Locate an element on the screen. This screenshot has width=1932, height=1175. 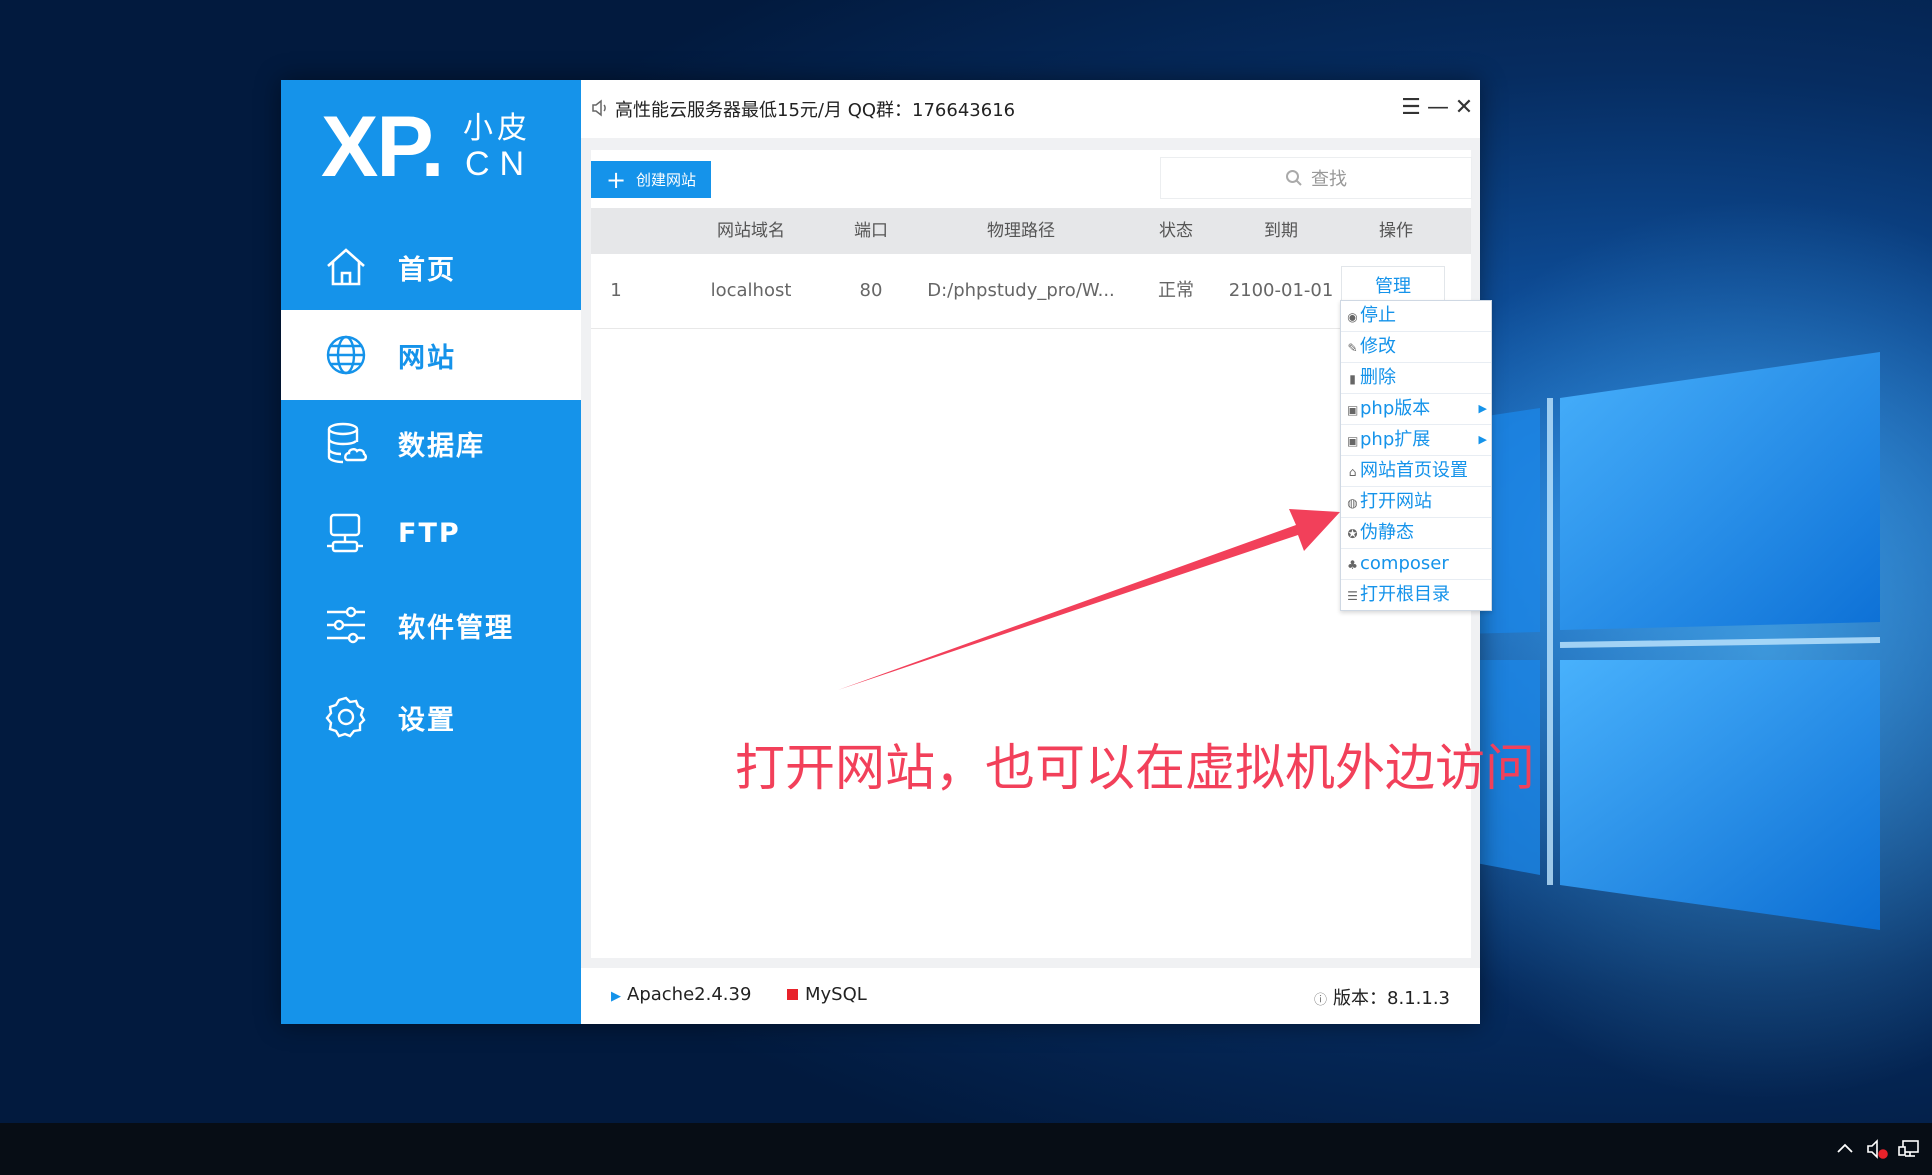
logo-main: XP. is located at coordinates (383, 147).